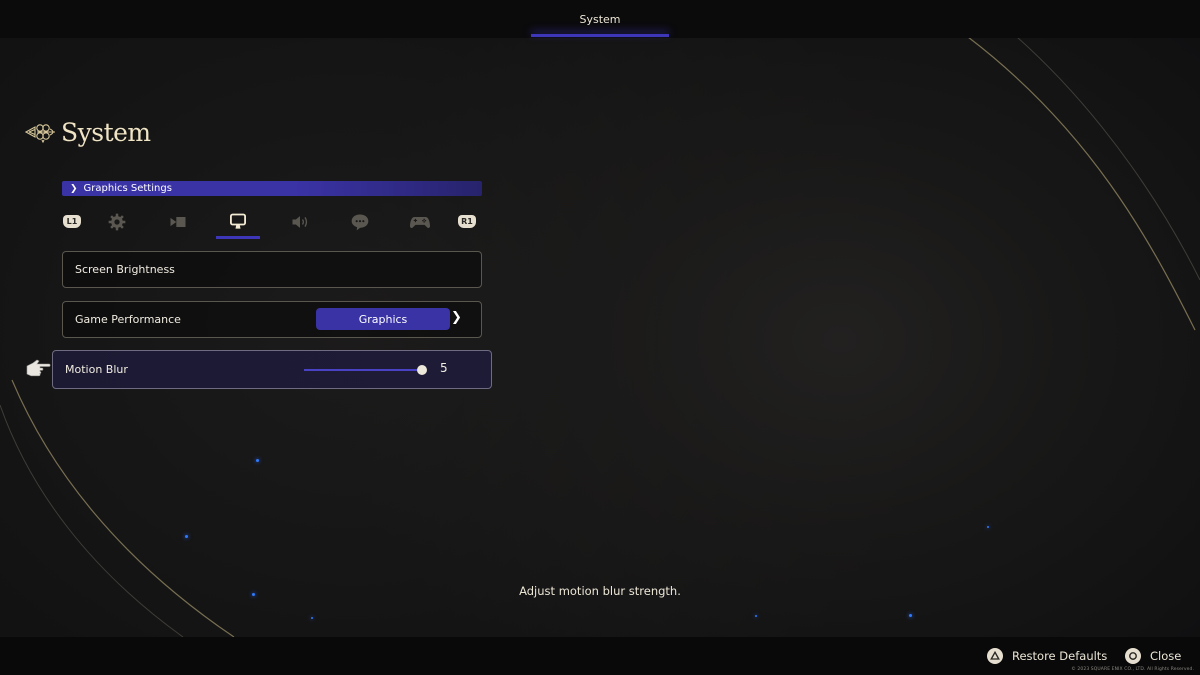  I want to click on gear-icon, so click(117, 222).